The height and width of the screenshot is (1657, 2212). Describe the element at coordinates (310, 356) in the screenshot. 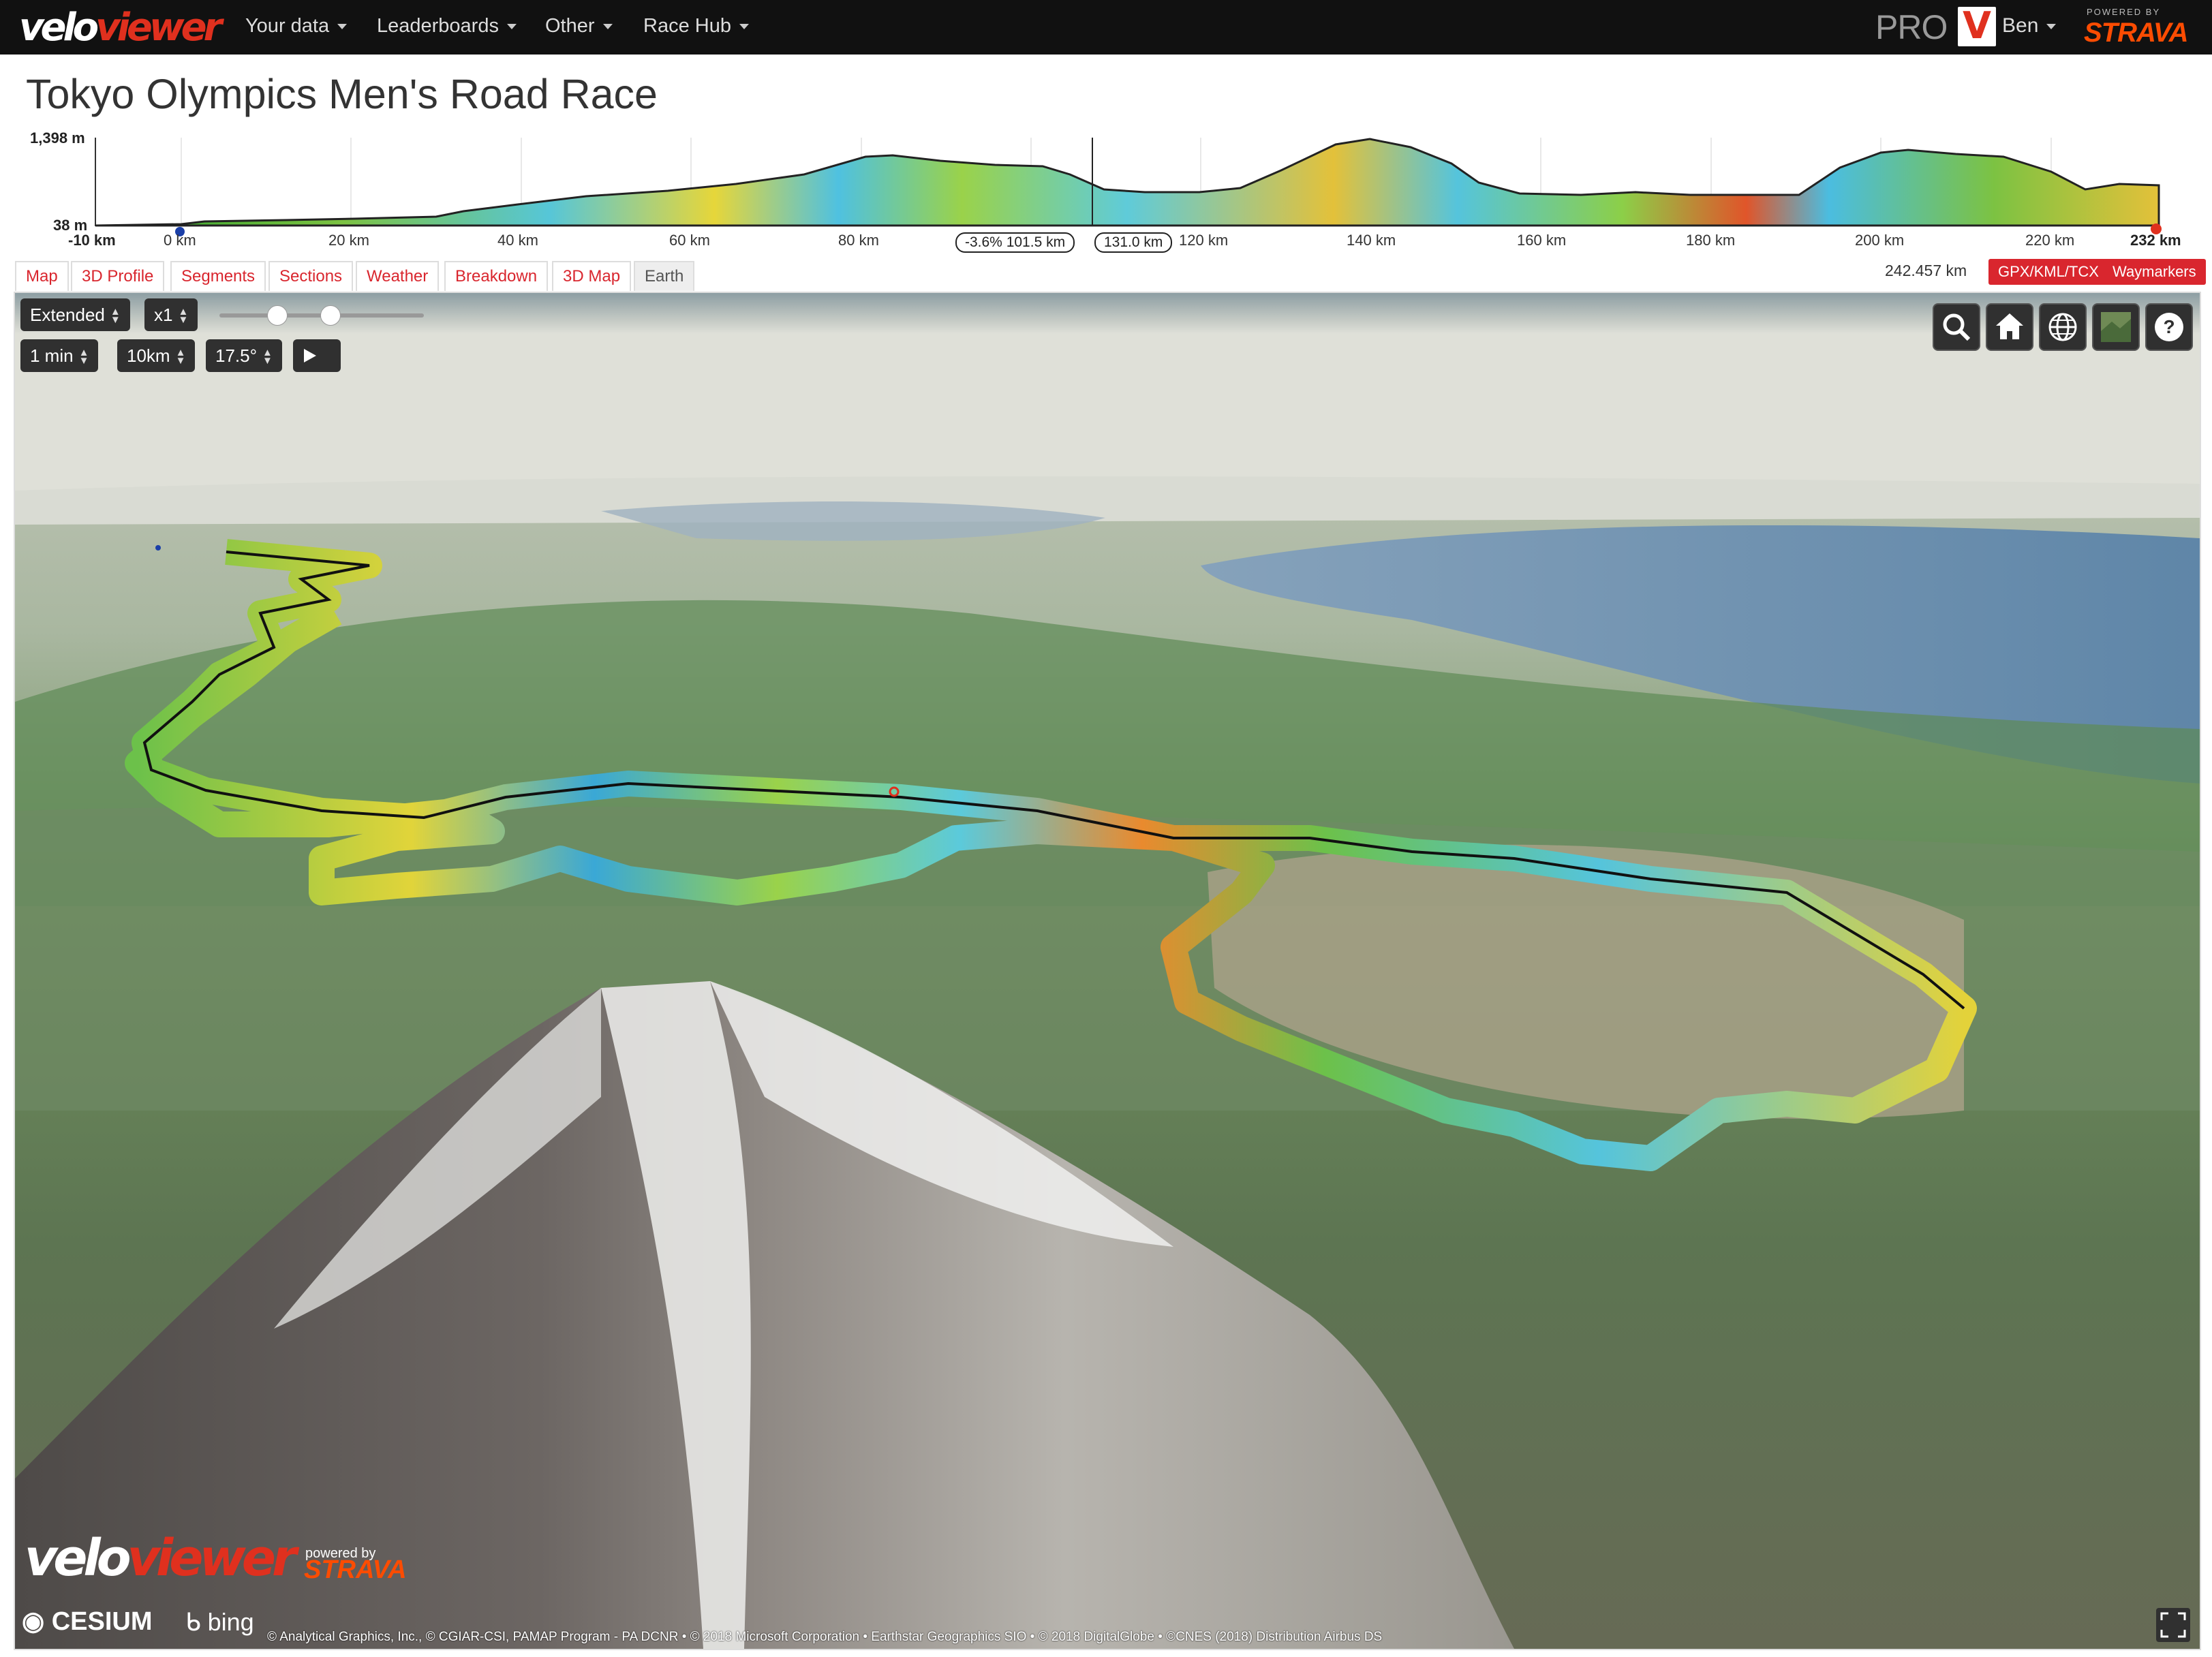

I see `play-icon` at that location.